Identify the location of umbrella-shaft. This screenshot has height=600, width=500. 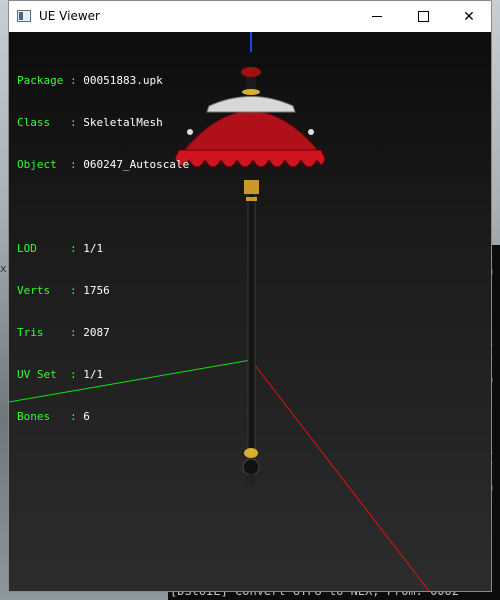
(251, 327).